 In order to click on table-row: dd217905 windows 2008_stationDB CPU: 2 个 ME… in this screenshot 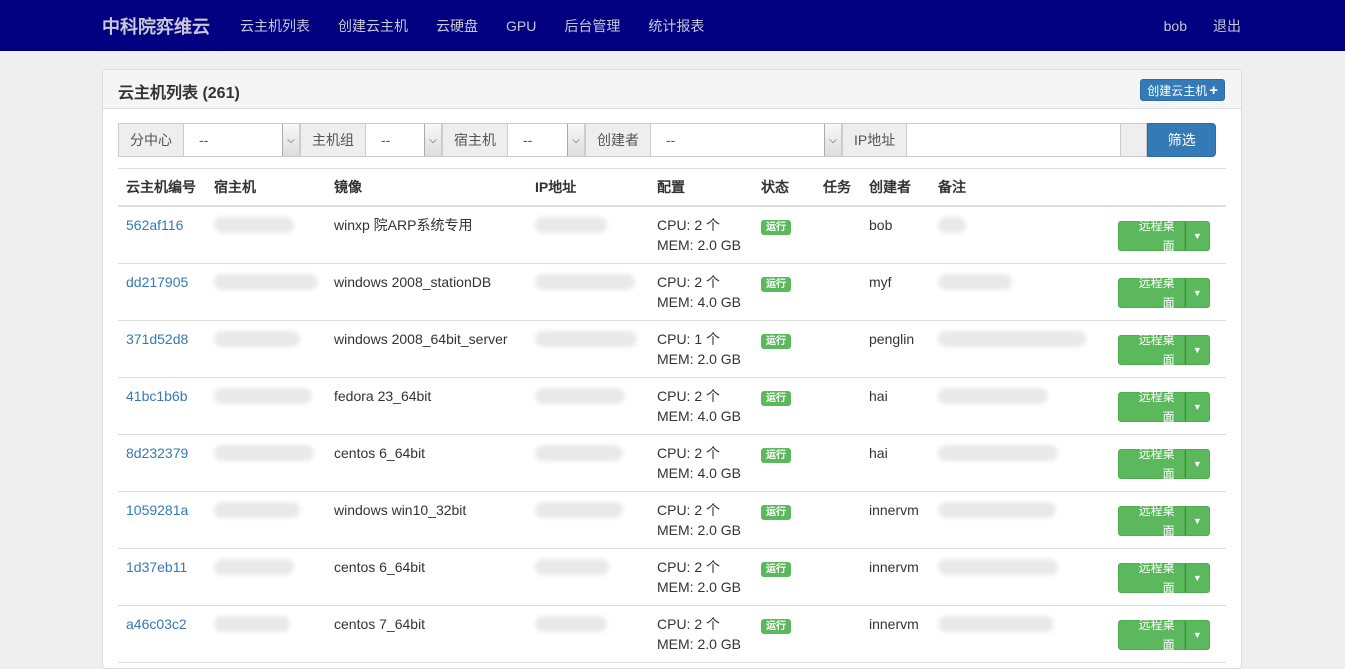, I will do `click(672, 292)`.